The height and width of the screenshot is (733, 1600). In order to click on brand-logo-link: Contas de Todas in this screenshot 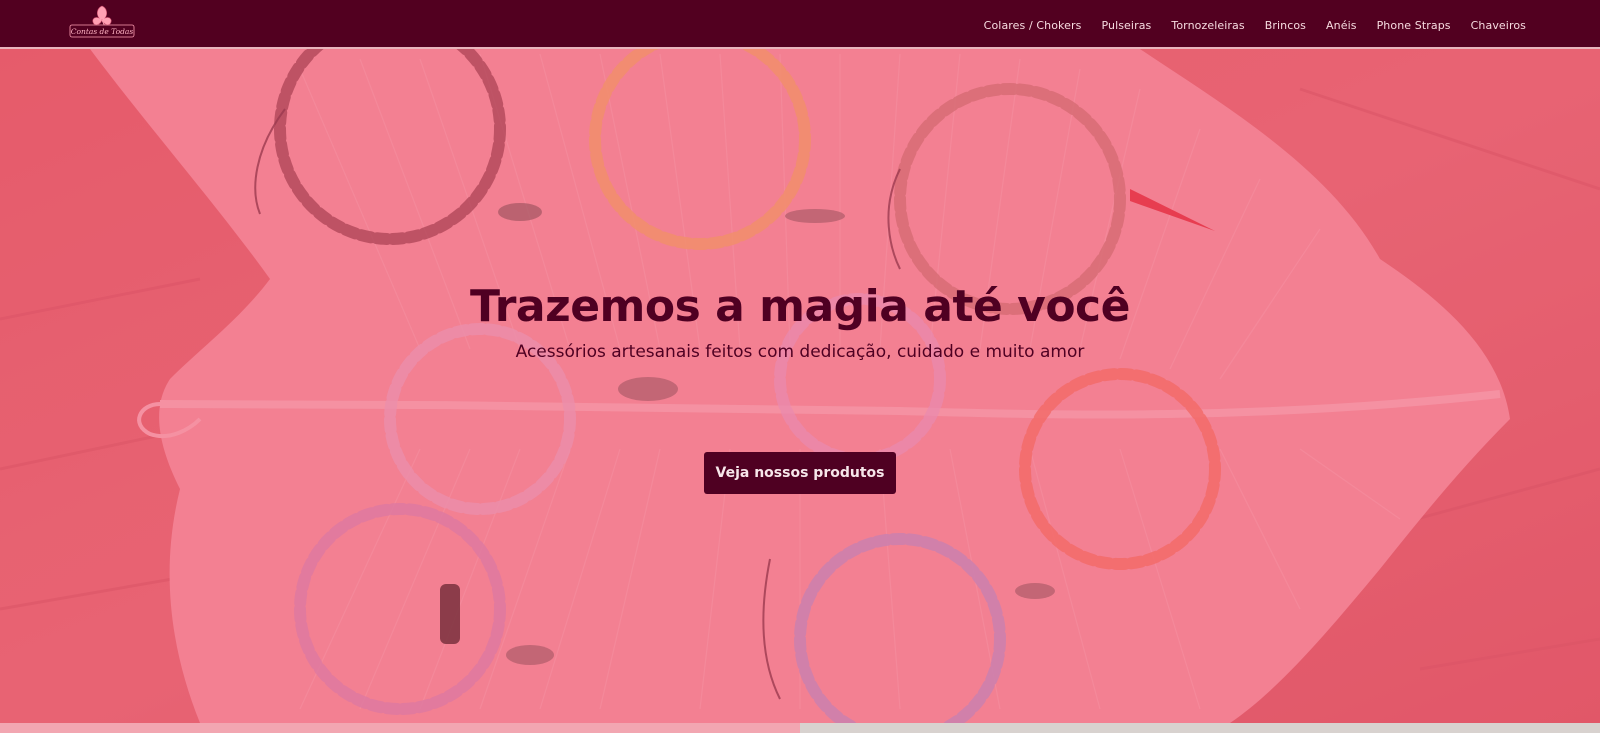, I will do `click(102, 24)`.